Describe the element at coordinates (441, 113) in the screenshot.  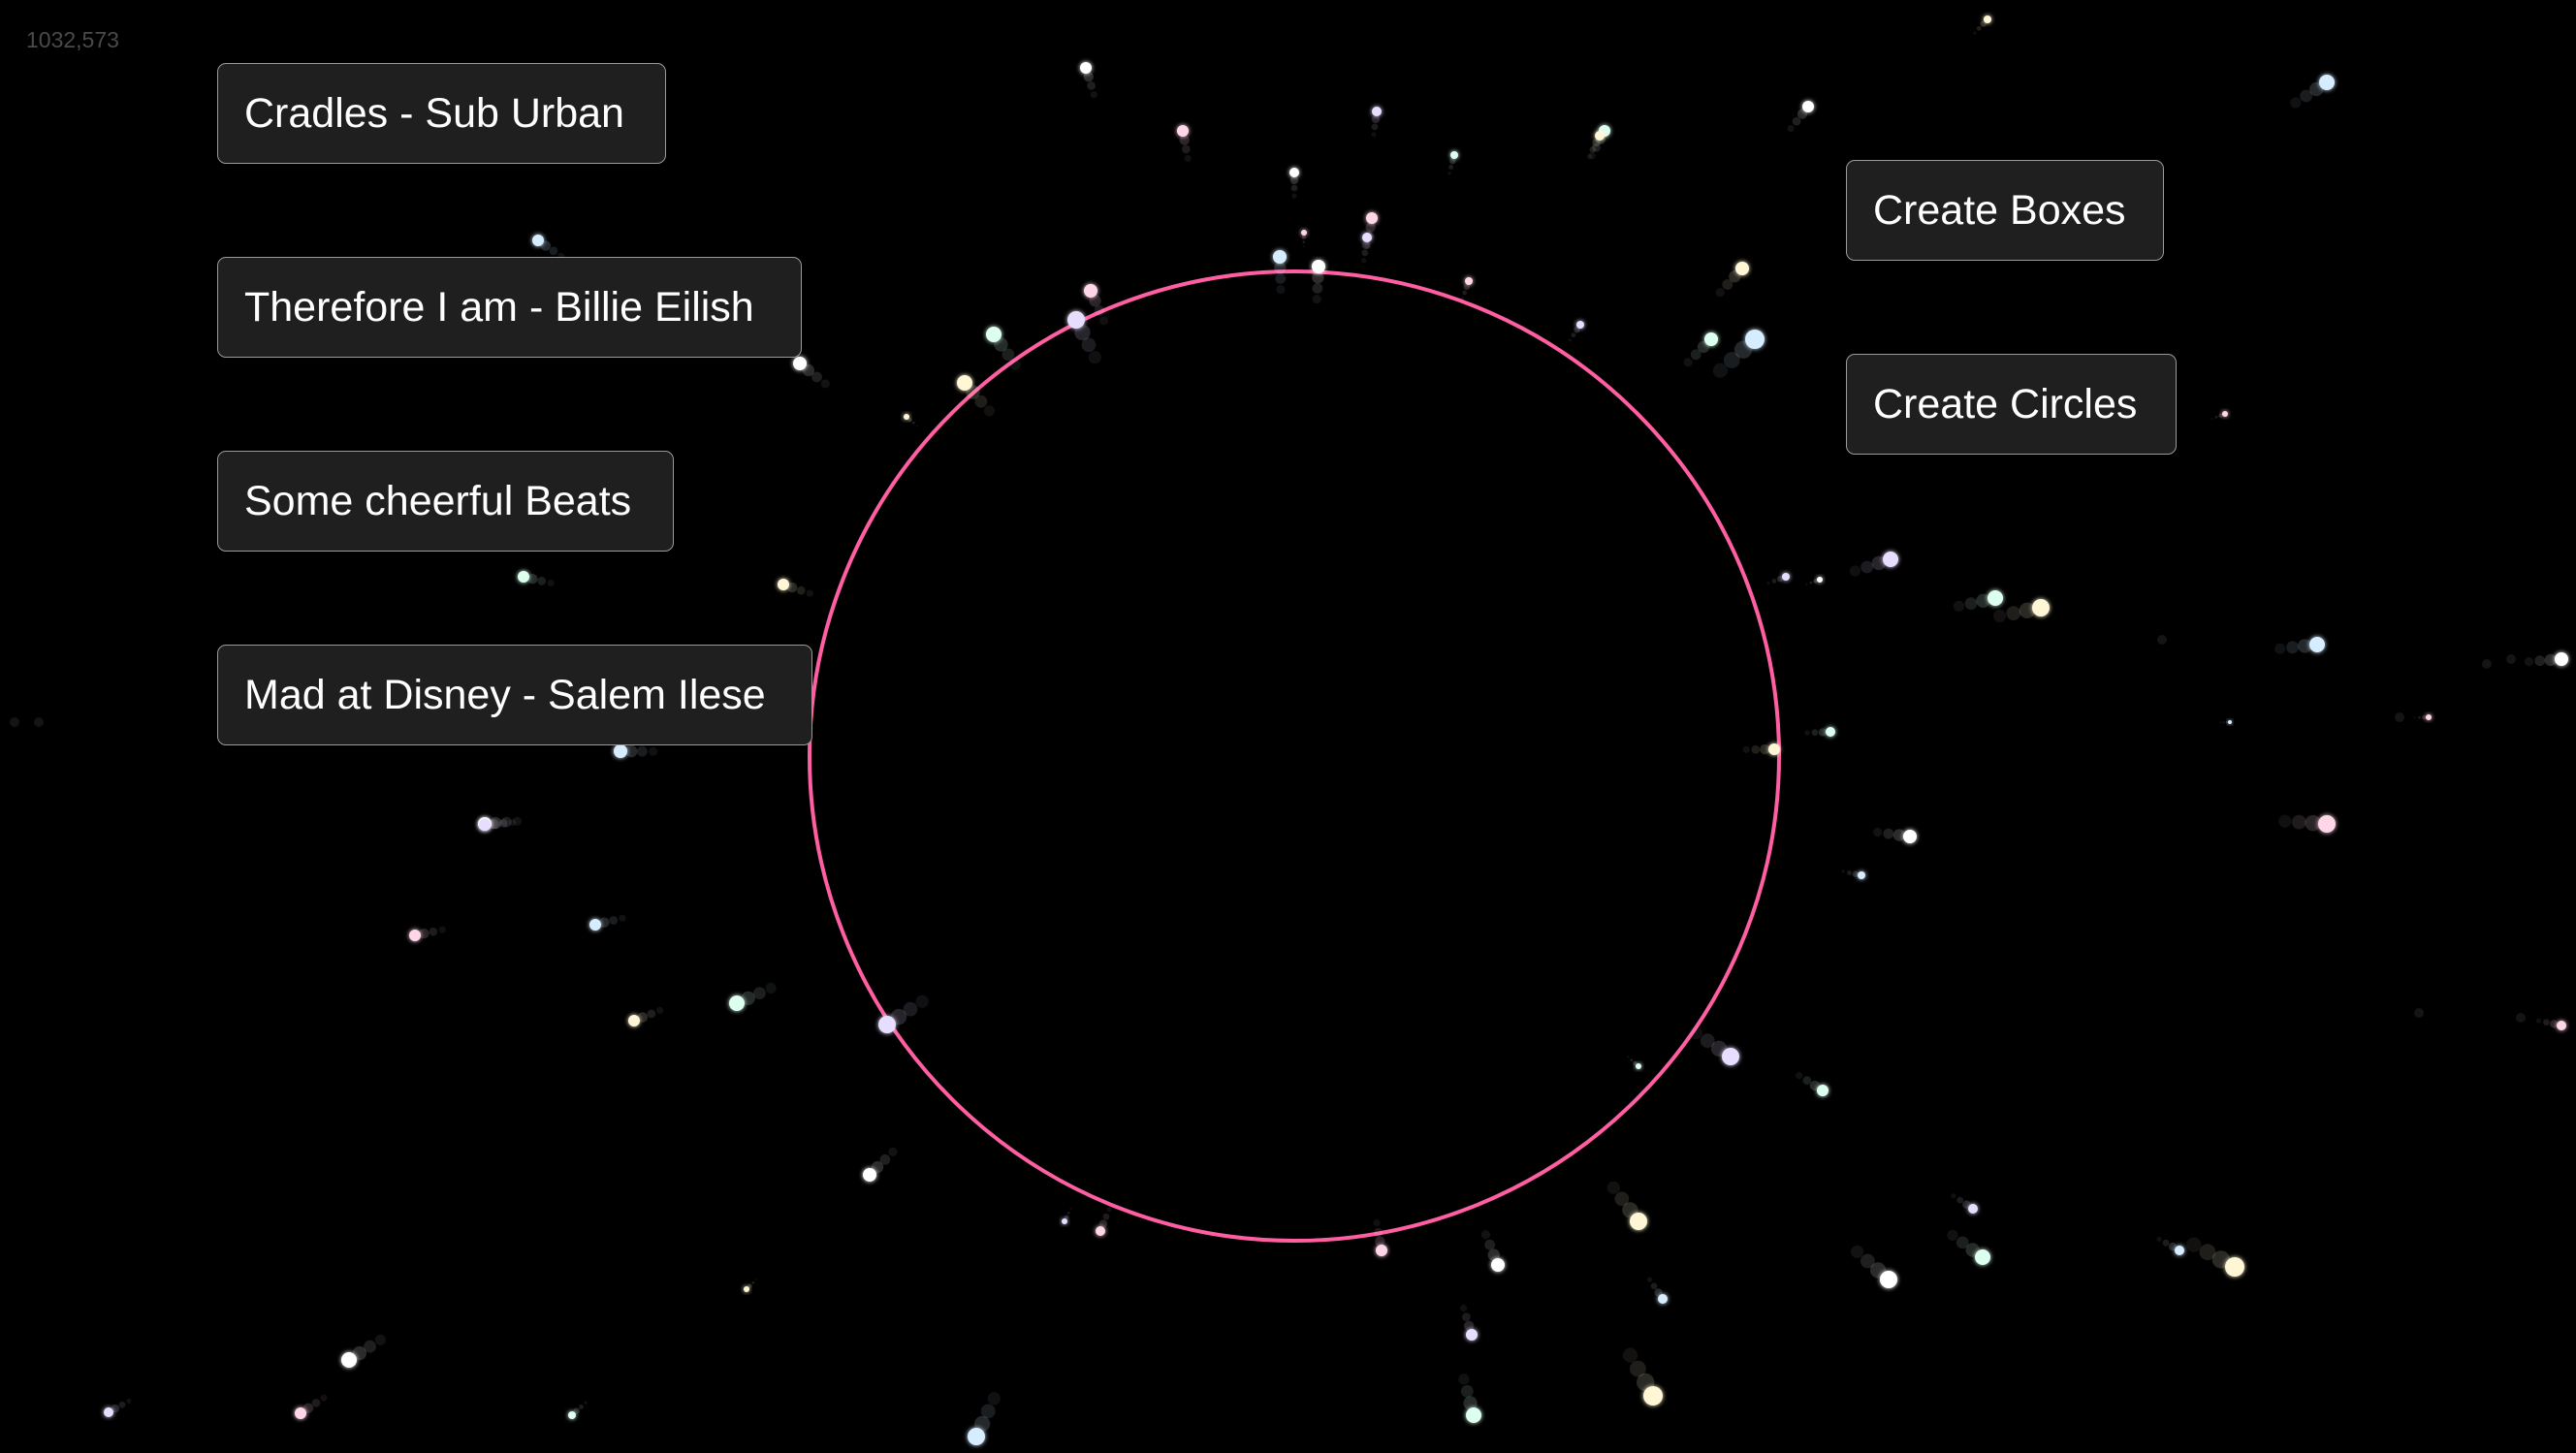
I see `song-button-cradles: Cradles - Sub Urban` at that location.